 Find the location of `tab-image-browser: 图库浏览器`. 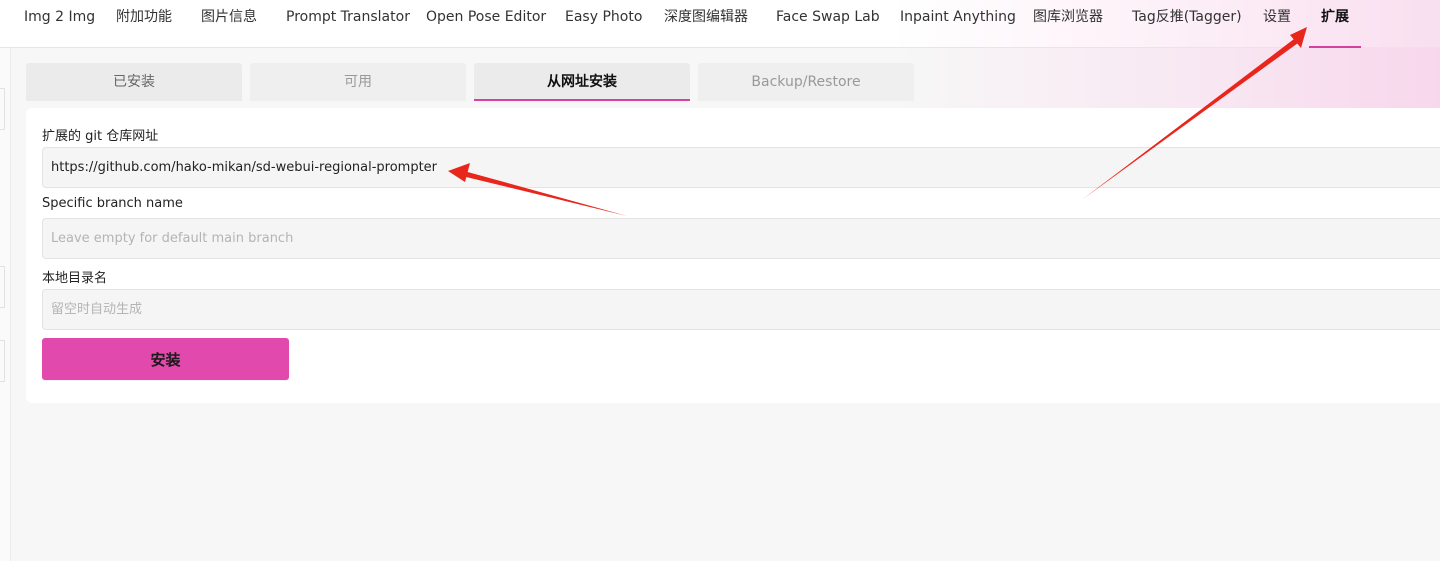

tab-image-browser: 图库浏览器 is located at coordinates (1068, 23).